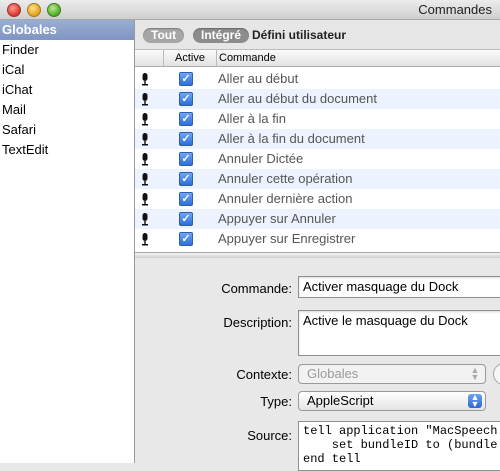 This screenshot has height=471, width=500. I want to click on filter-all-button: Tout, so click(164, 35).